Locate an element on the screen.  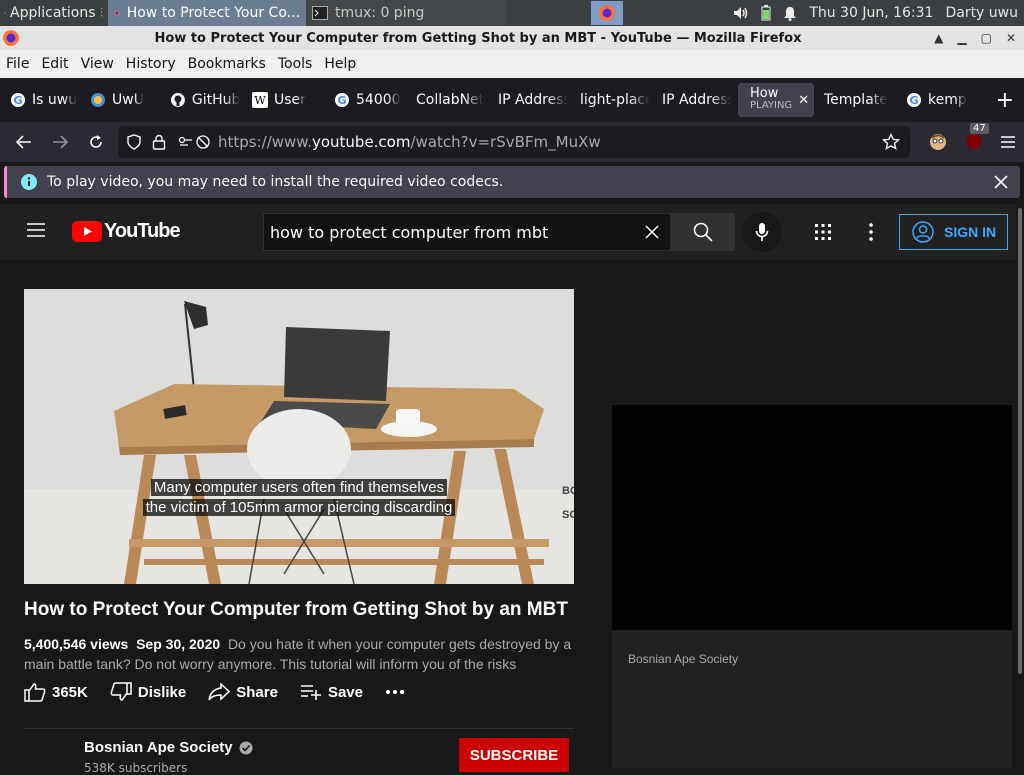
close-icon is located at coordinates (1001, 182).